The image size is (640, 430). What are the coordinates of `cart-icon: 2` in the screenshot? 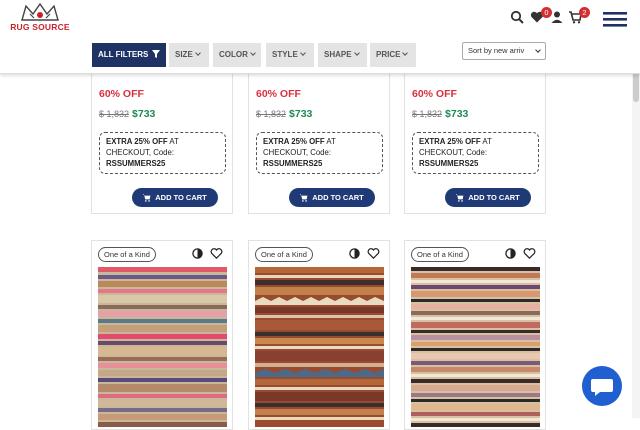 It's located at (579, 17).